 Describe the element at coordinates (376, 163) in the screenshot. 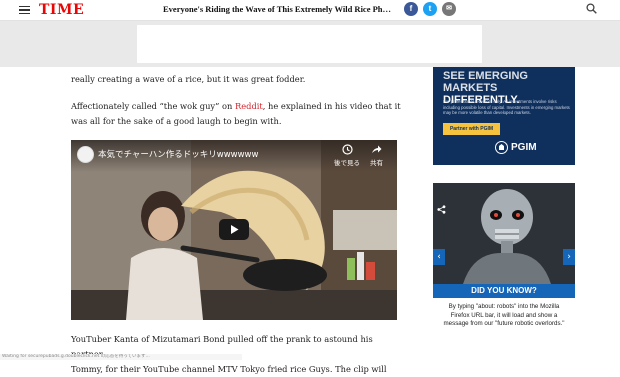

I see `share-label: 共有` at that location.